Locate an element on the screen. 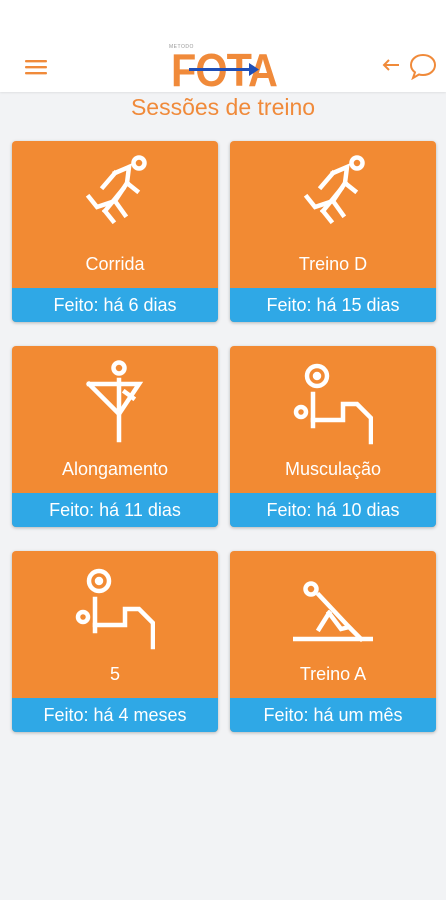  menu-button is located at coordinates (36, 67).